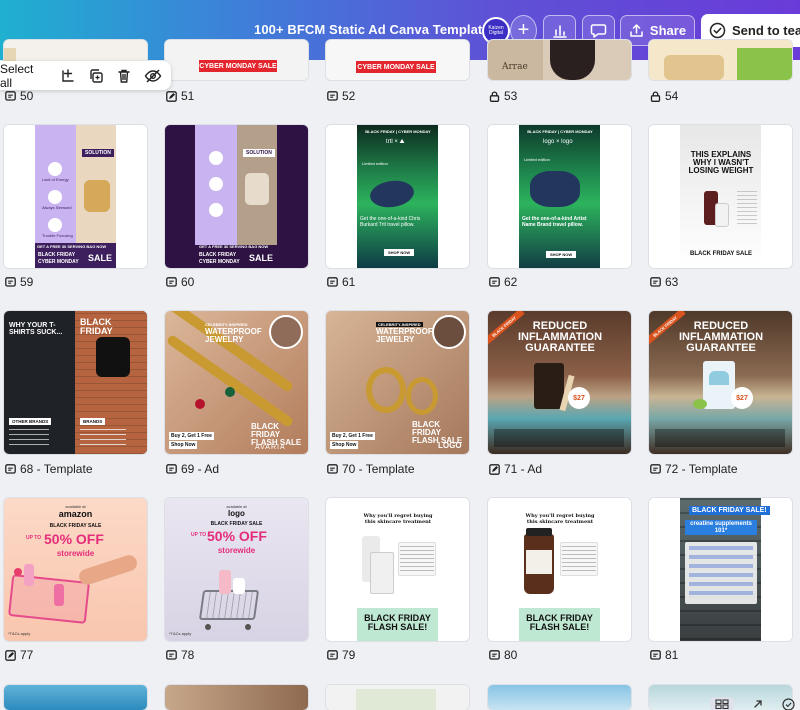 This screenshot has height=710, width=800. Describe the element at coordinates (49, 469) in the screenshot. I see `page-label: 68 - Template` at that location.